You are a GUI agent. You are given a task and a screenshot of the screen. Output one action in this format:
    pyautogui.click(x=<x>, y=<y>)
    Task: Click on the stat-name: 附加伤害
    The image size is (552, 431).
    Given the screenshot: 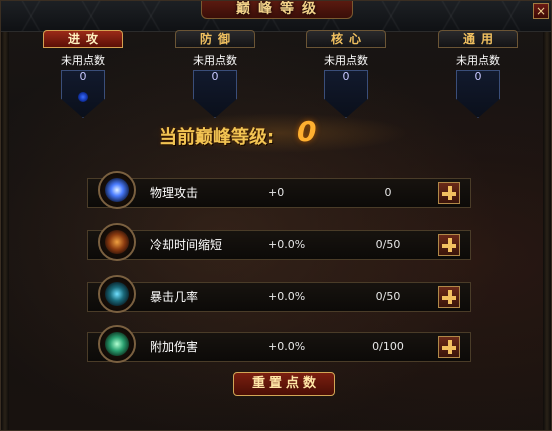 What is the action you would take?
    pyautogui.click(x=174, y=347)
    